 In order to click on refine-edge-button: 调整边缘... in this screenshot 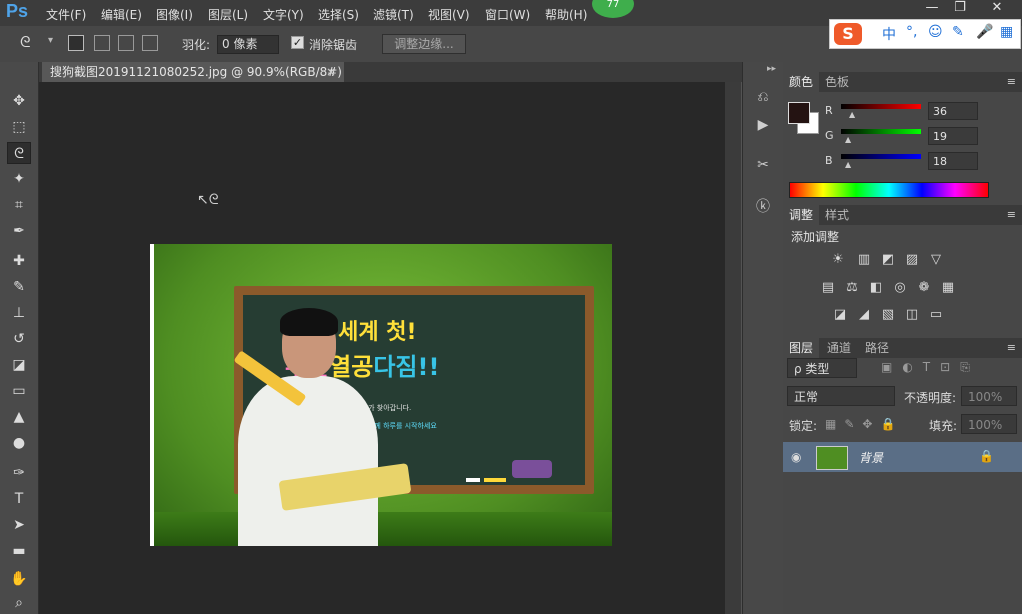, I will do `click(424, 44)`.